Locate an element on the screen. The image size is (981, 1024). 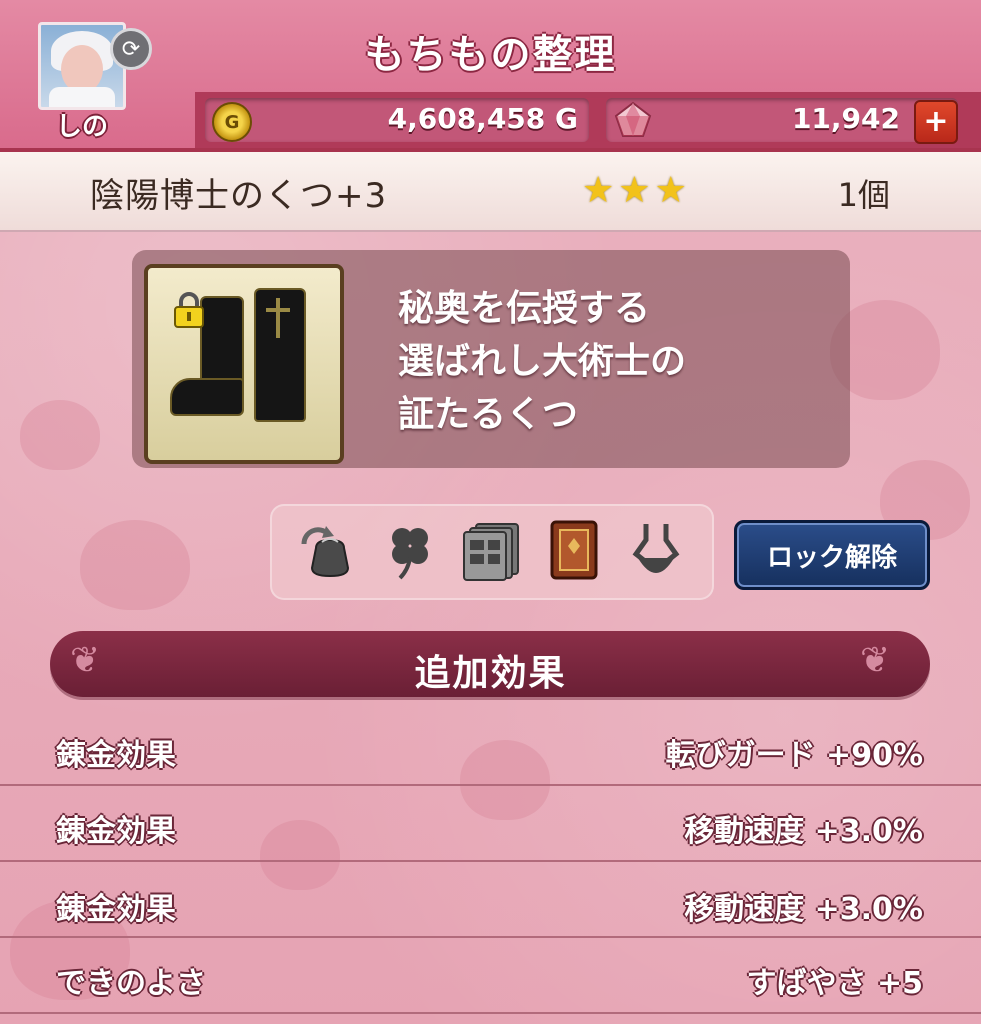
unlock-button: ロック解除 is located at coordinates (832, 555).